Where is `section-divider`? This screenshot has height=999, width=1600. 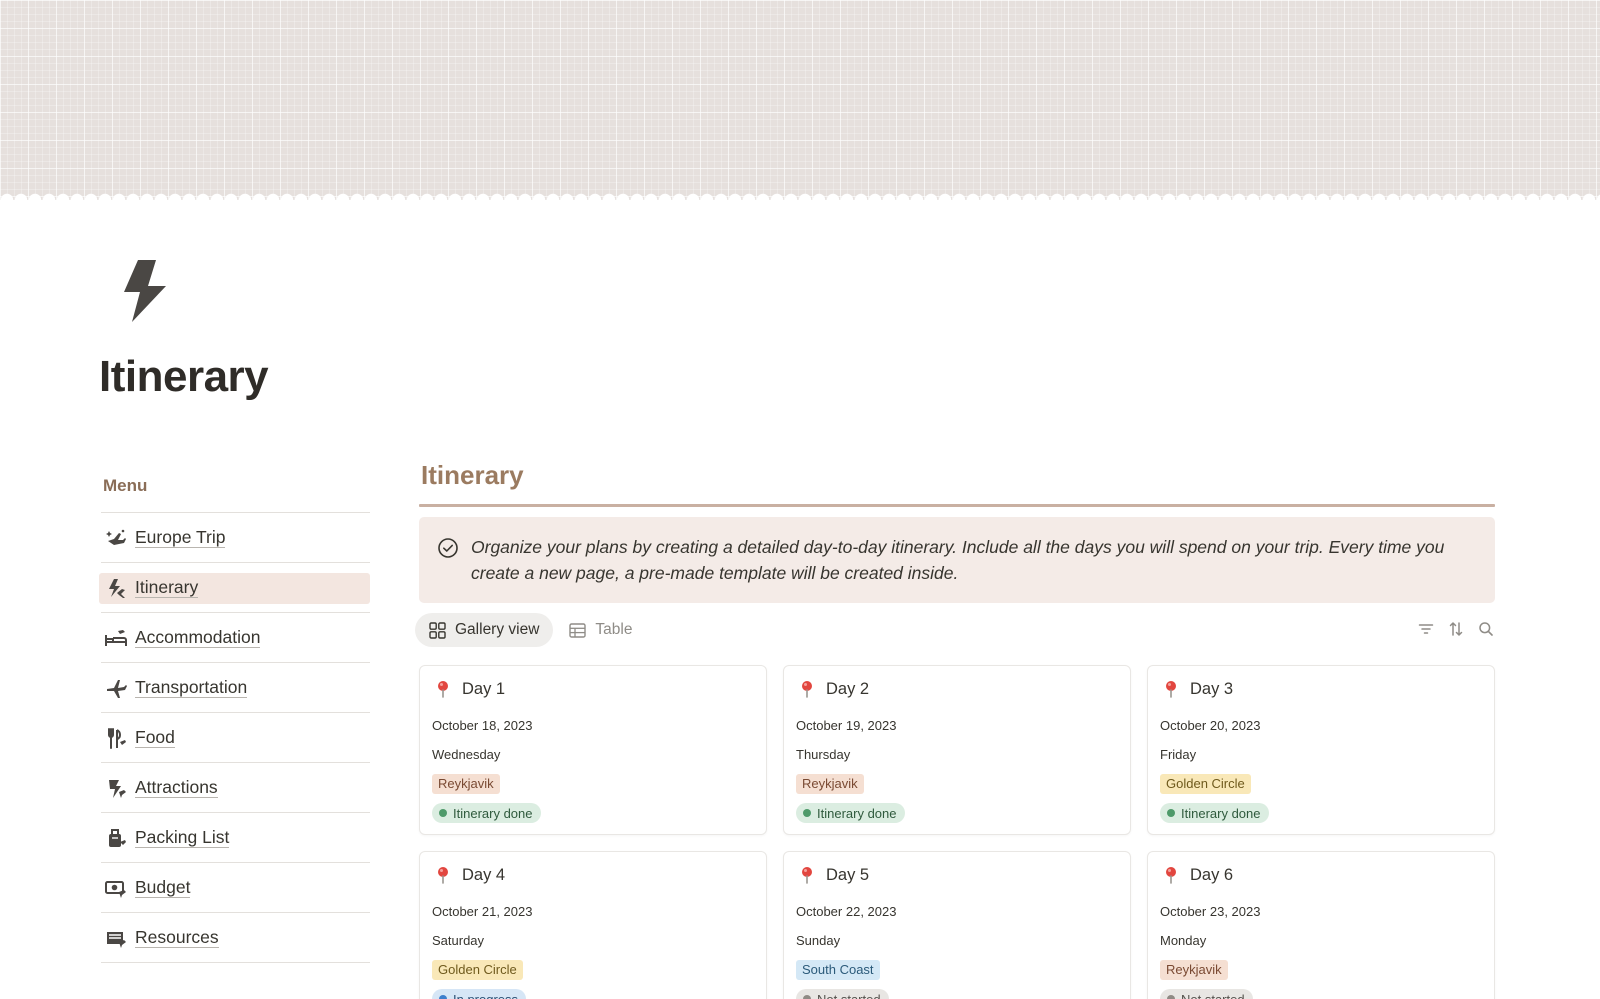 section-divider is located at coordinates (957, 505).